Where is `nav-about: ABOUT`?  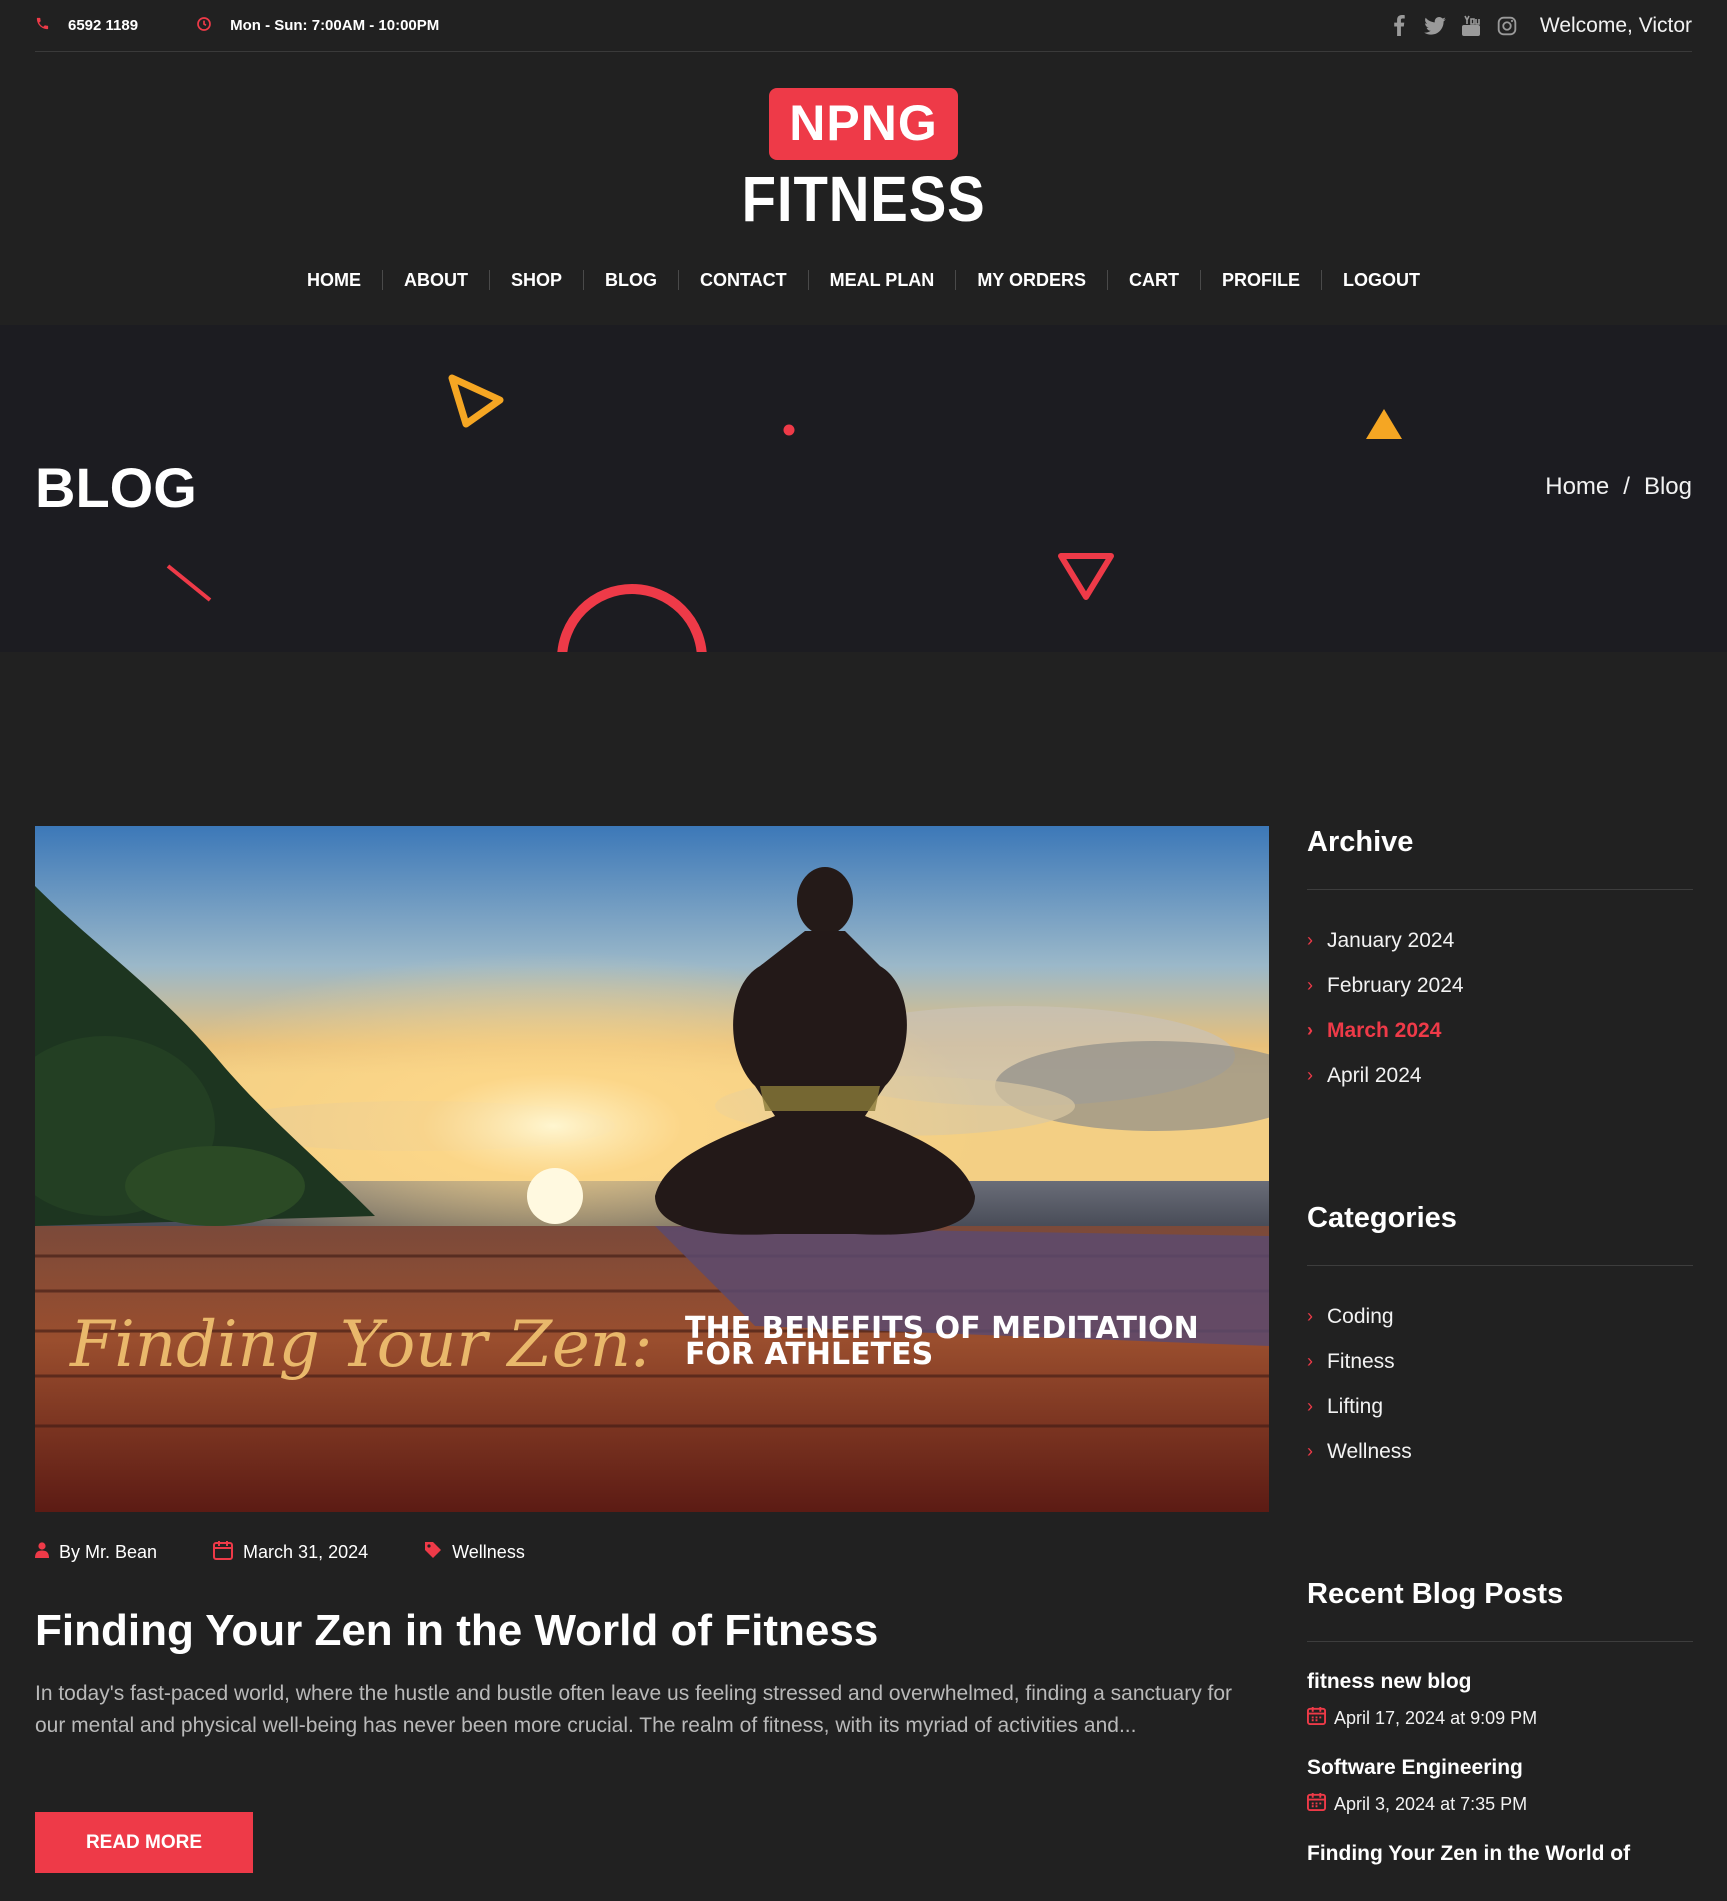 nav-about: ABOUT is located at coordinates (436, 280).